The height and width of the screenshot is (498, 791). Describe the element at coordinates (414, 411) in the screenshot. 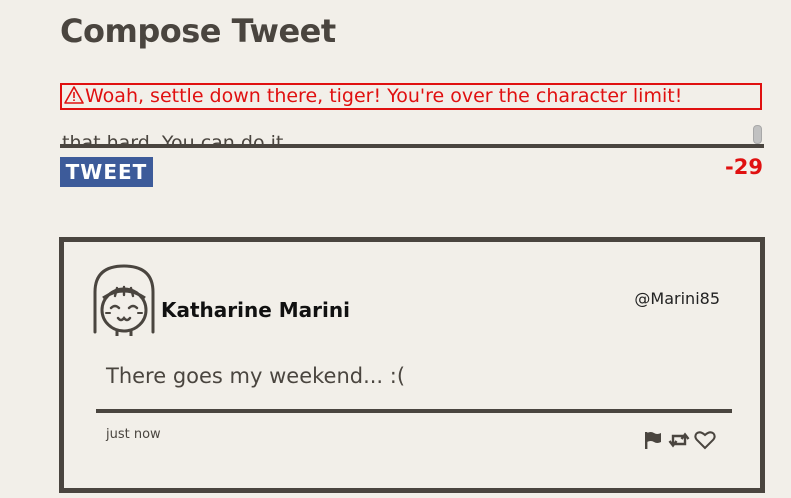

I see `tweet-divider` at that location.